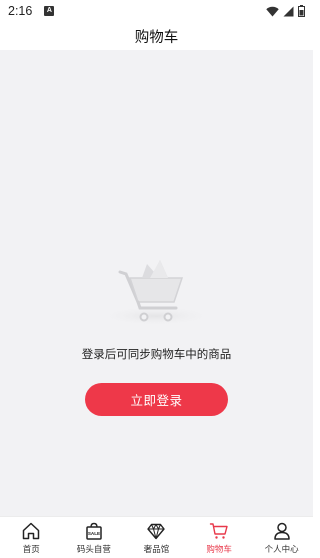  What do you see at coordinates (156, 399) in the screenshot?
I see `login-button: 立即登录` at bounding box center [156, 399].